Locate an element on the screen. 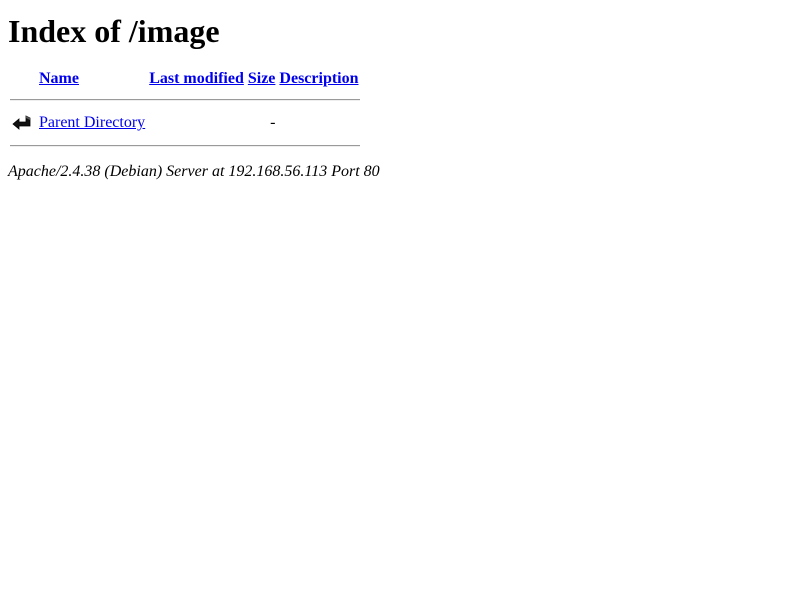 The image size is (800, 600). back-arrow-icon is located at coordinates (22, 123).